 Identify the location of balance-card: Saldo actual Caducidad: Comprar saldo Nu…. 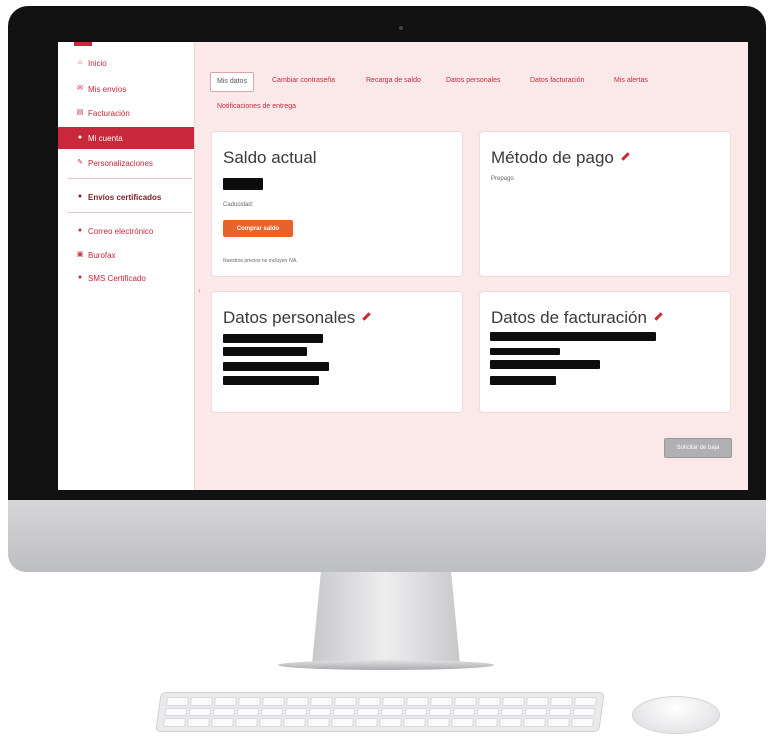
(337, 204).